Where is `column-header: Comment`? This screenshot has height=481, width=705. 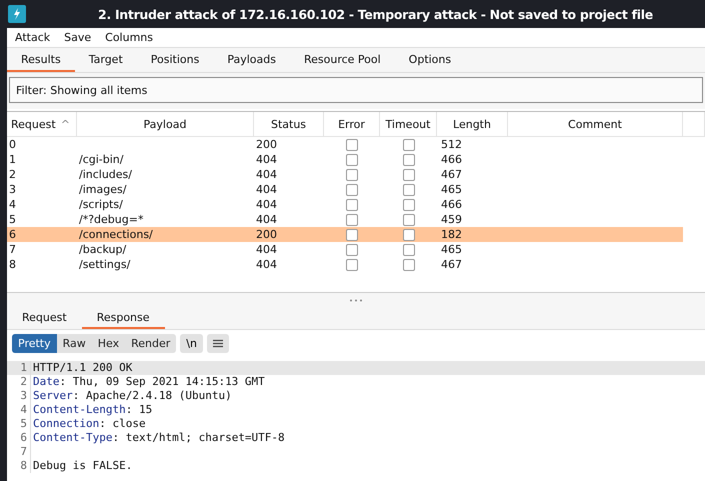
column-header: Comment is located at coordinates (595, 124).